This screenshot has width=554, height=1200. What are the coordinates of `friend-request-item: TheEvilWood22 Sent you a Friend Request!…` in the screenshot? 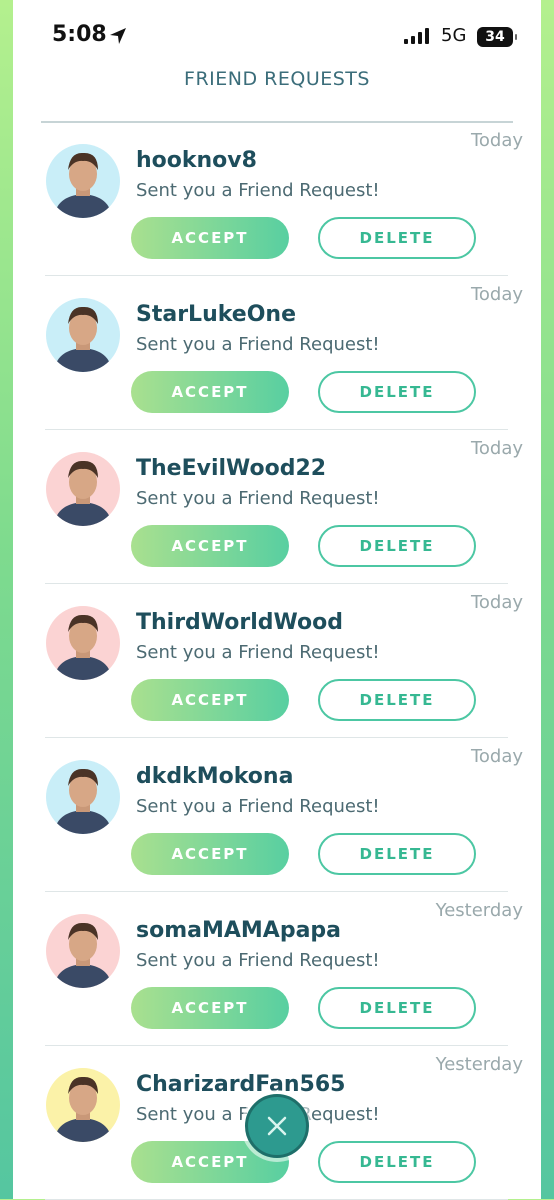 It's located at (282, 507).